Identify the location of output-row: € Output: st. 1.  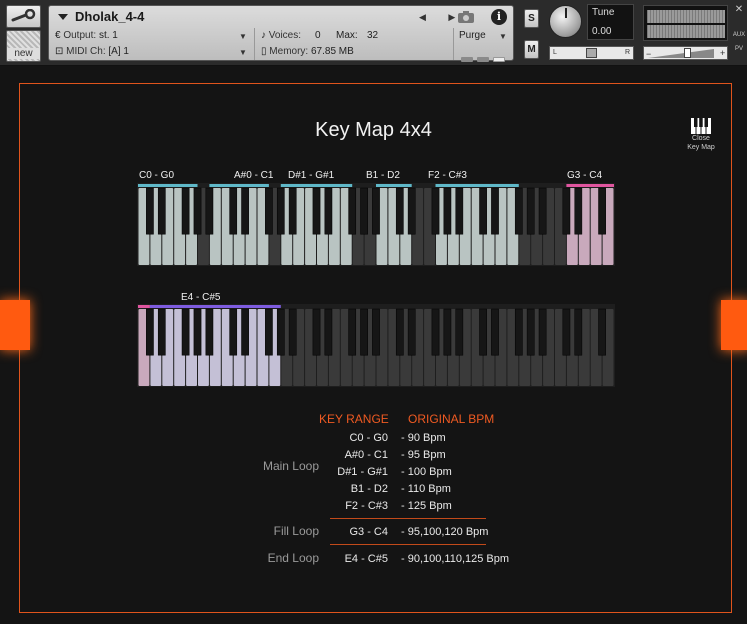
(86, 35).